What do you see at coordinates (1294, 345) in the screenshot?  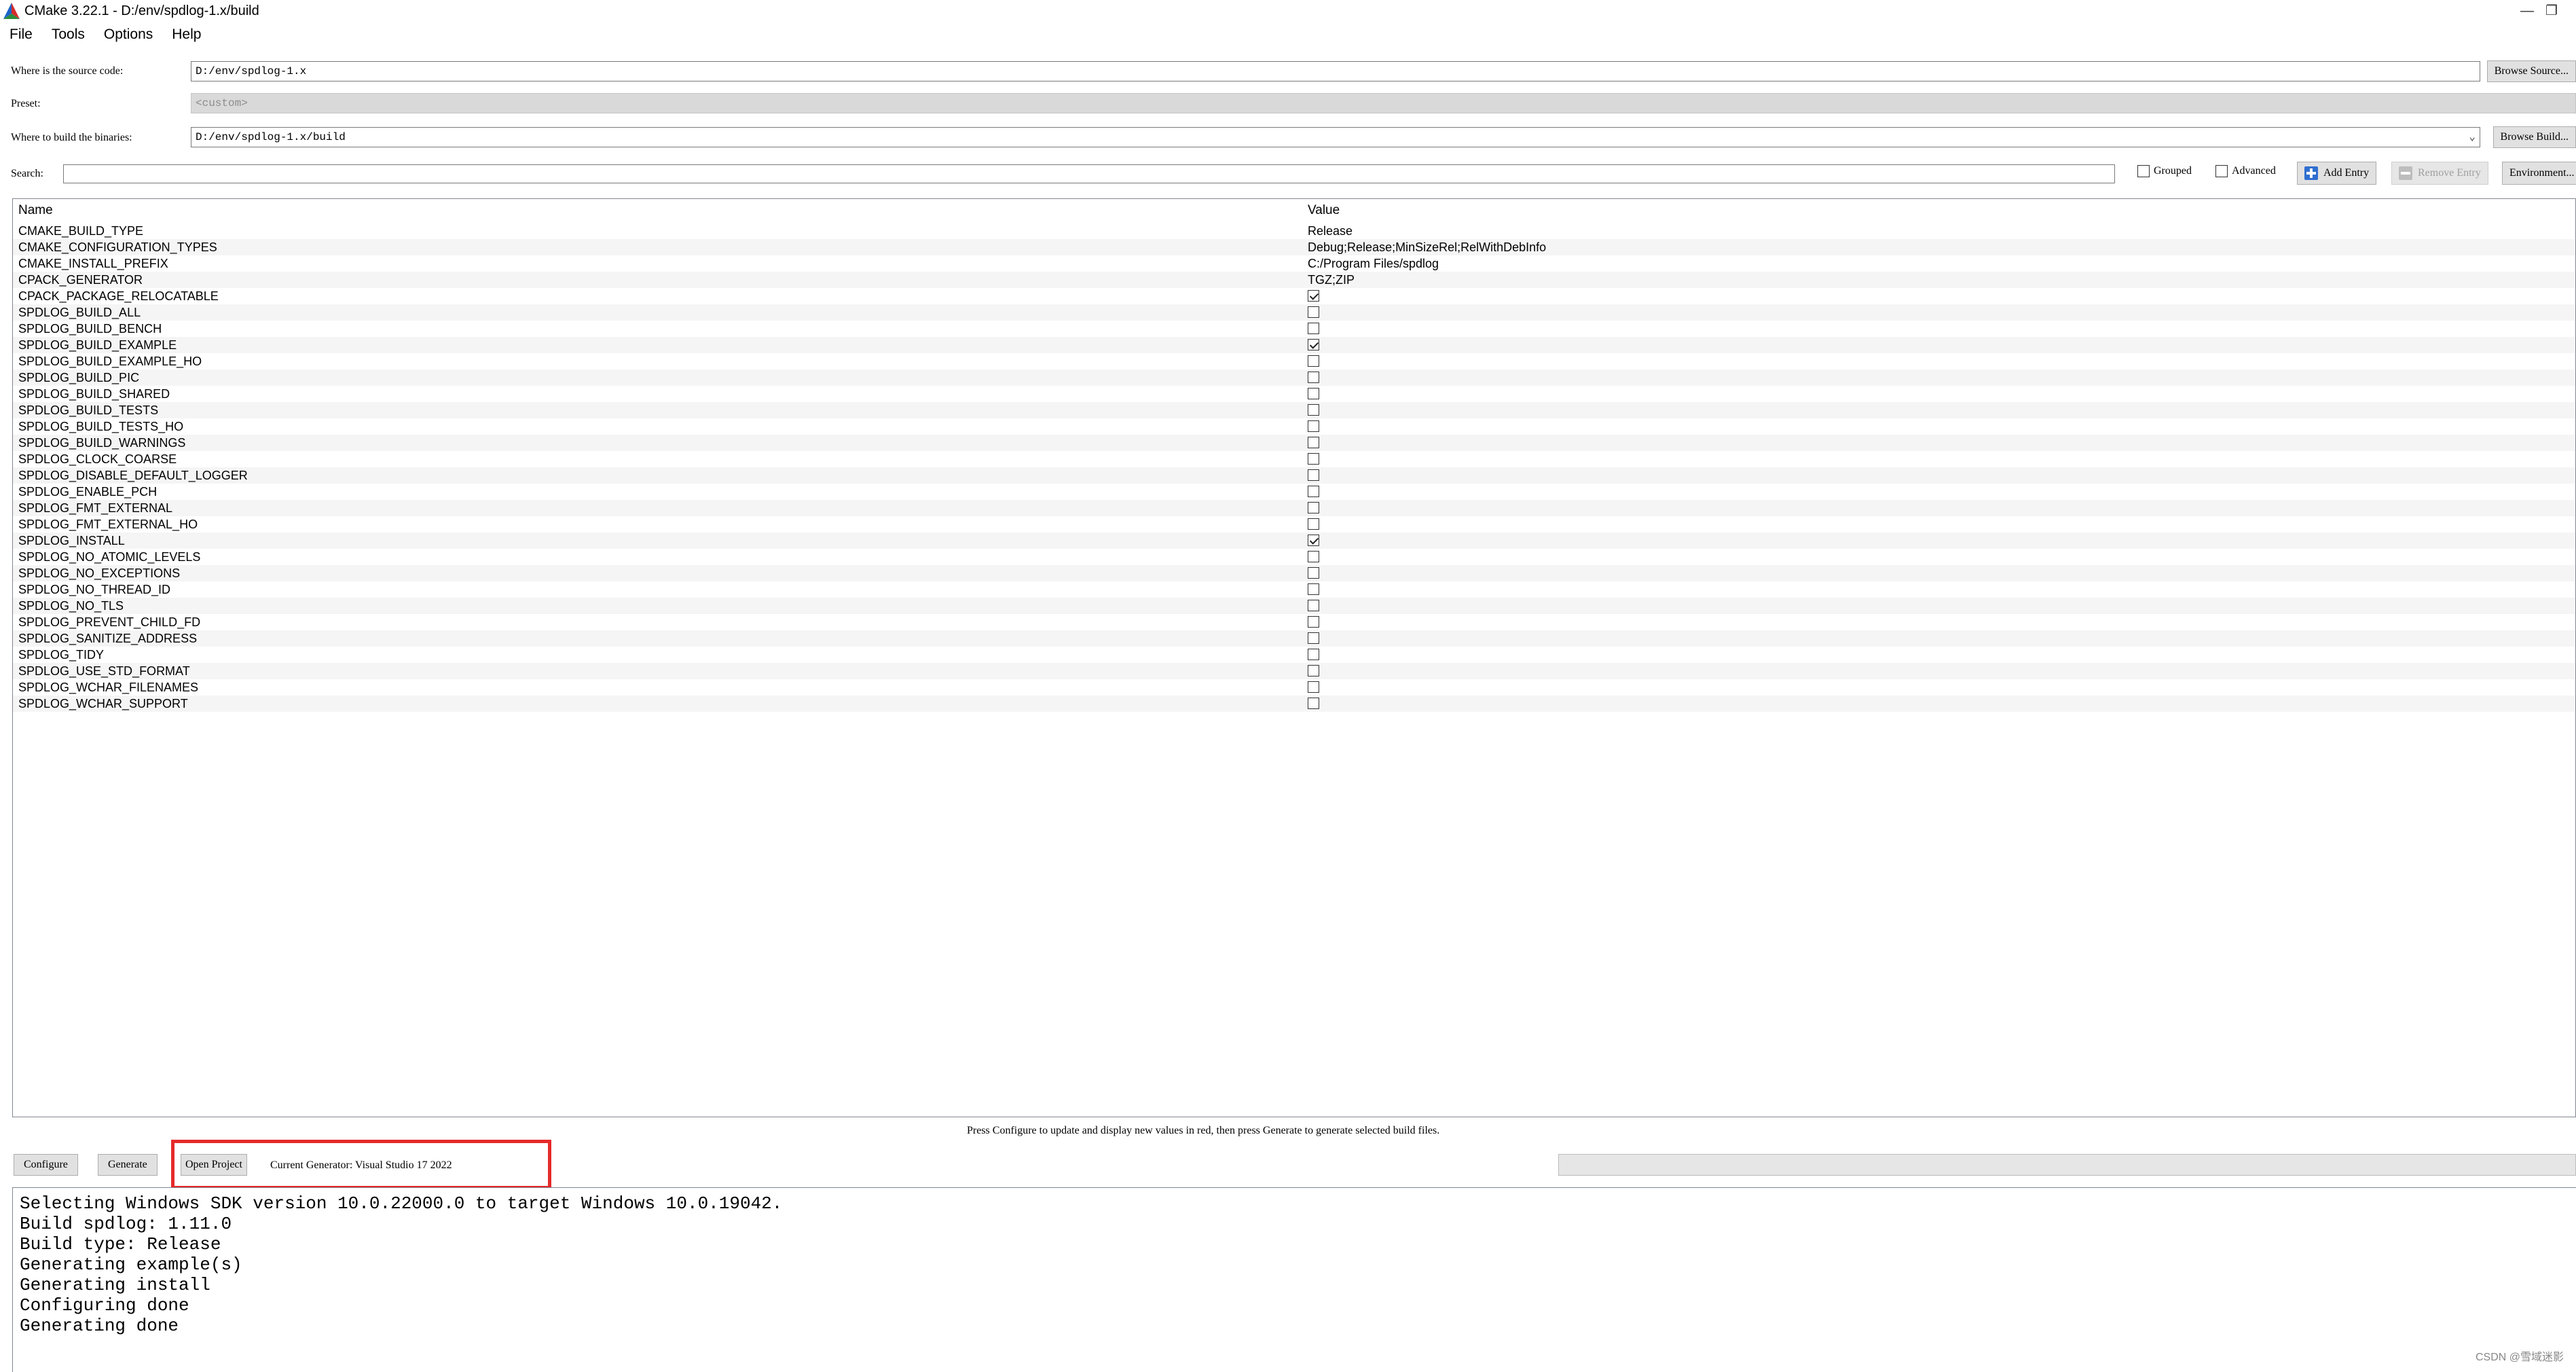 I see `cache-row: SPDLOG_BUILD_EXAMPLE` at bounding box center [1294, 345].